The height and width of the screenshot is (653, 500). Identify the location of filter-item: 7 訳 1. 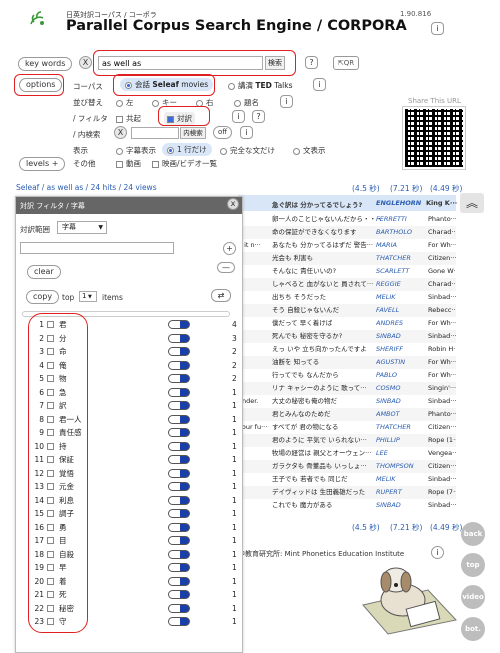
(137, 406).